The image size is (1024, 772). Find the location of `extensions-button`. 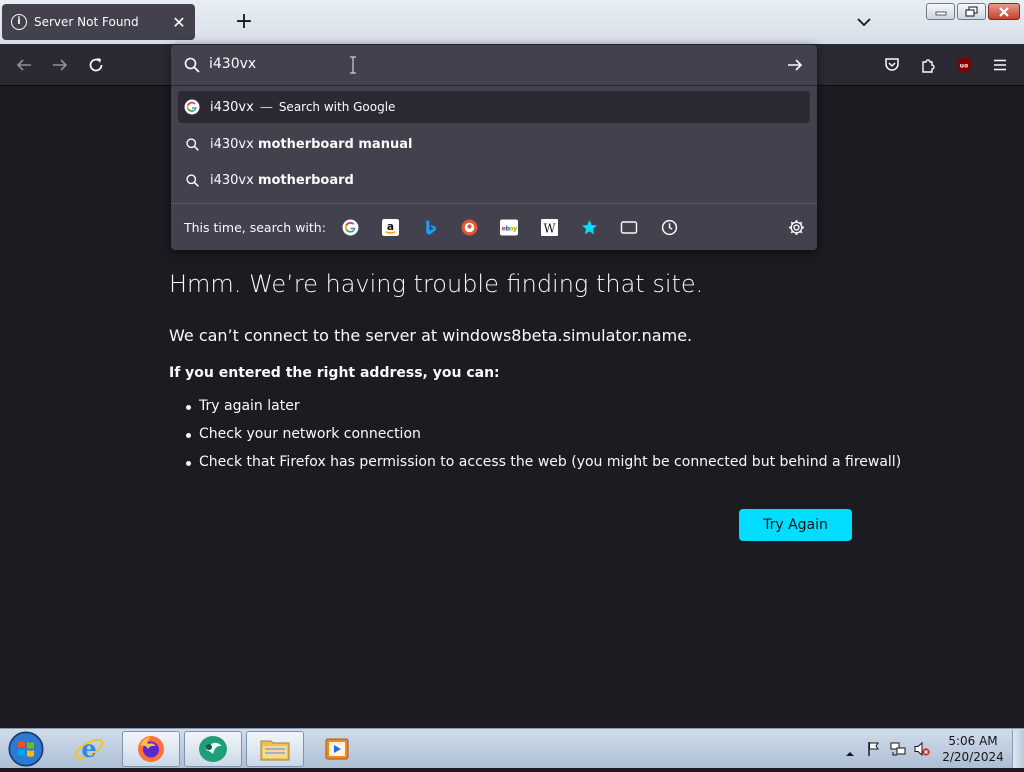

extensions-button is located at coordinates (928, 65).